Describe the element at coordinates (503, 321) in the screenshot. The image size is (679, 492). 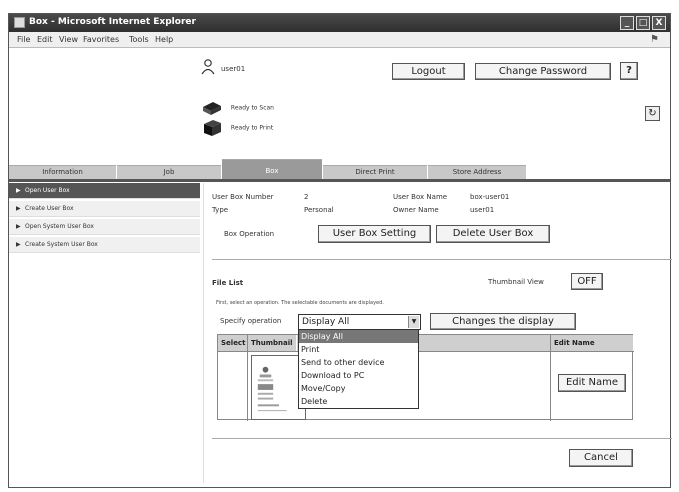
I see `changes-display-button: Changes the display` at that location.